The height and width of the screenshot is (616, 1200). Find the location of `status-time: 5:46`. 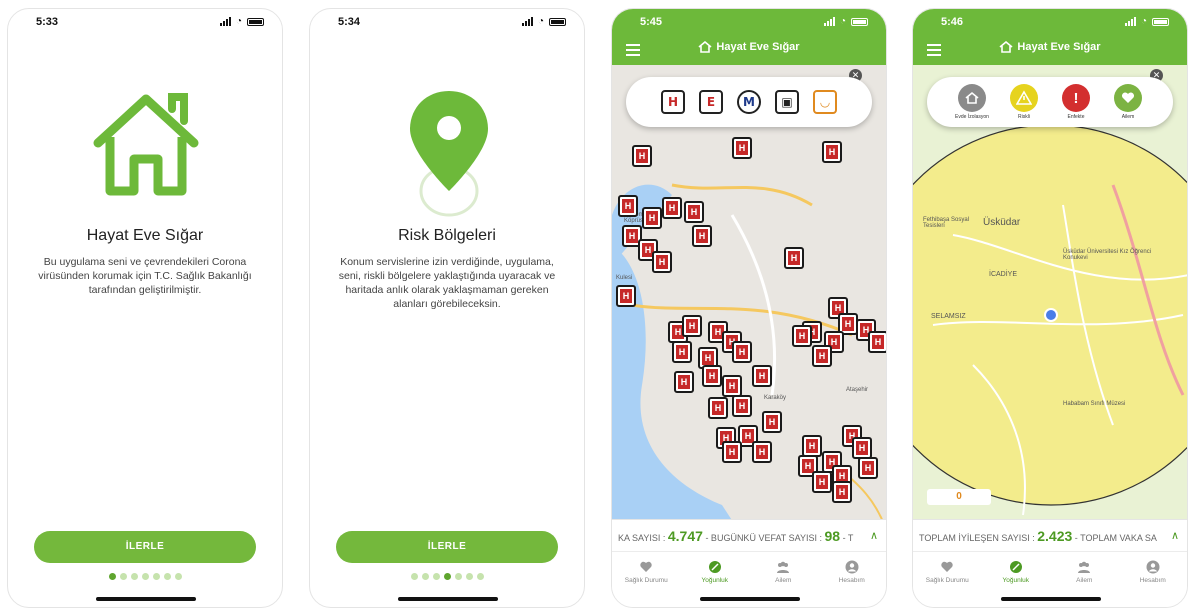

status-time: 5:46 is located at coordinates (952, 22).